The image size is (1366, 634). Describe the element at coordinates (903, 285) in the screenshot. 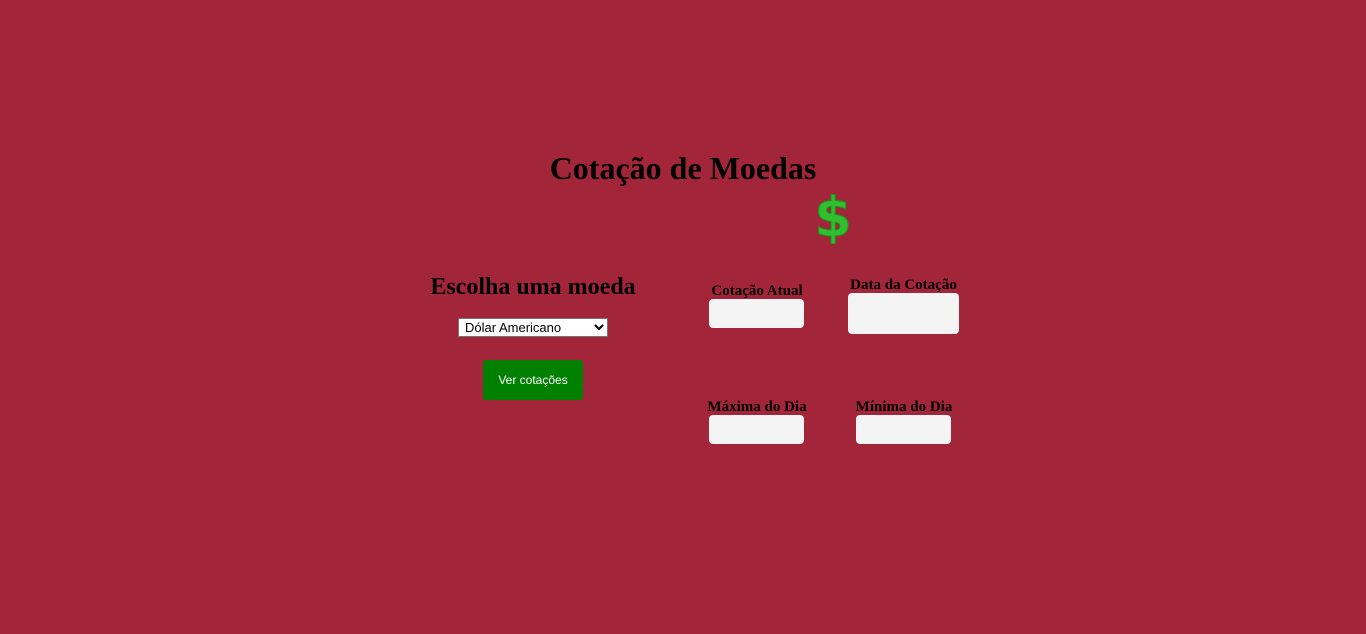

I see `quote-date-label: Data da Cotação` at that location.